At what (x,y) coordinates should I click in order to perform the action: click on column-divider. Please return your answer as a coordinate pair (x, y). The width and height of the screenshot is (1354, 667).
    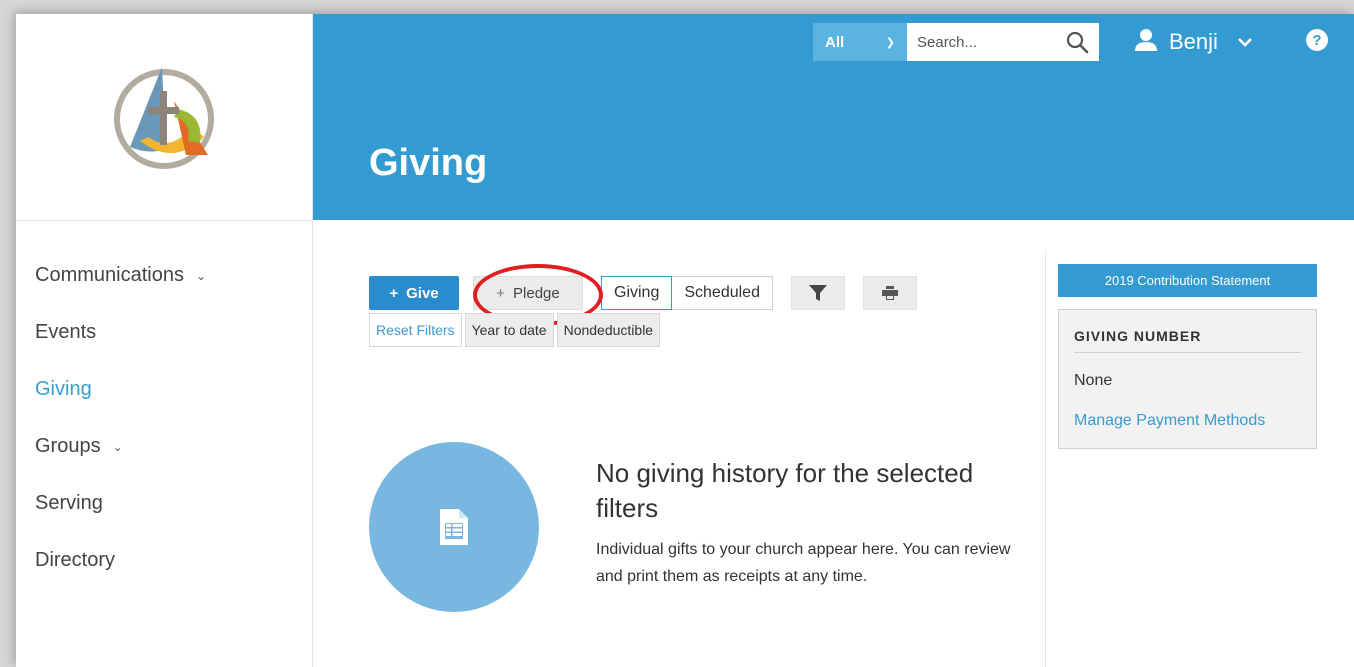
    Looking at the image, I should click on (1045, 458).